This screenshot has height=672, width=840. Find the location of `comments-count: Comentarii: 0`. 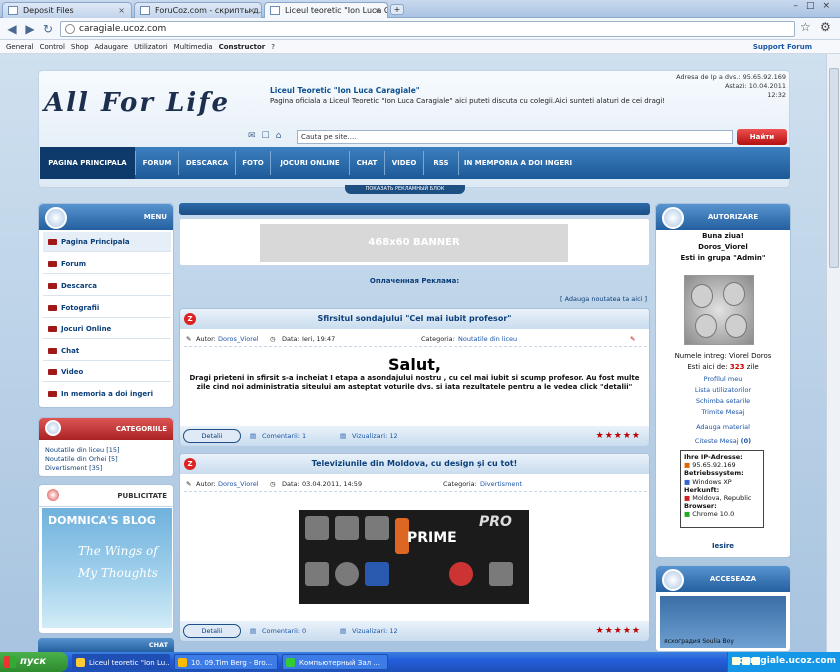

comments-count: Comentarii: 0 is located at coordinates (284, 631).